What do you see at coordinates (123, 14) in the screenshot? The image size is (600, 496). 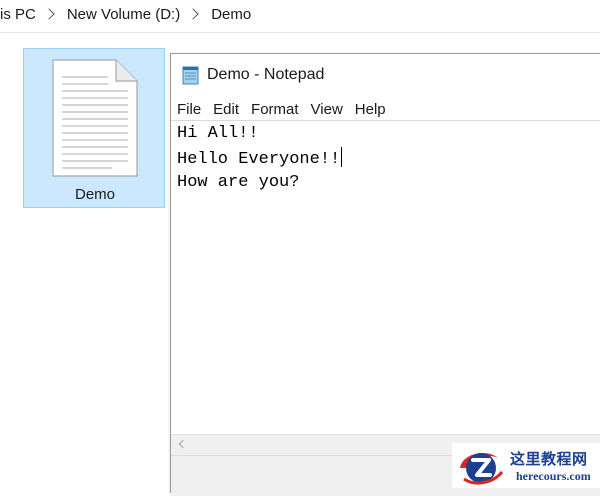 I see `breadcrumb-item-new-volume: New Volume (D:)` at bounding box center [123, 14].